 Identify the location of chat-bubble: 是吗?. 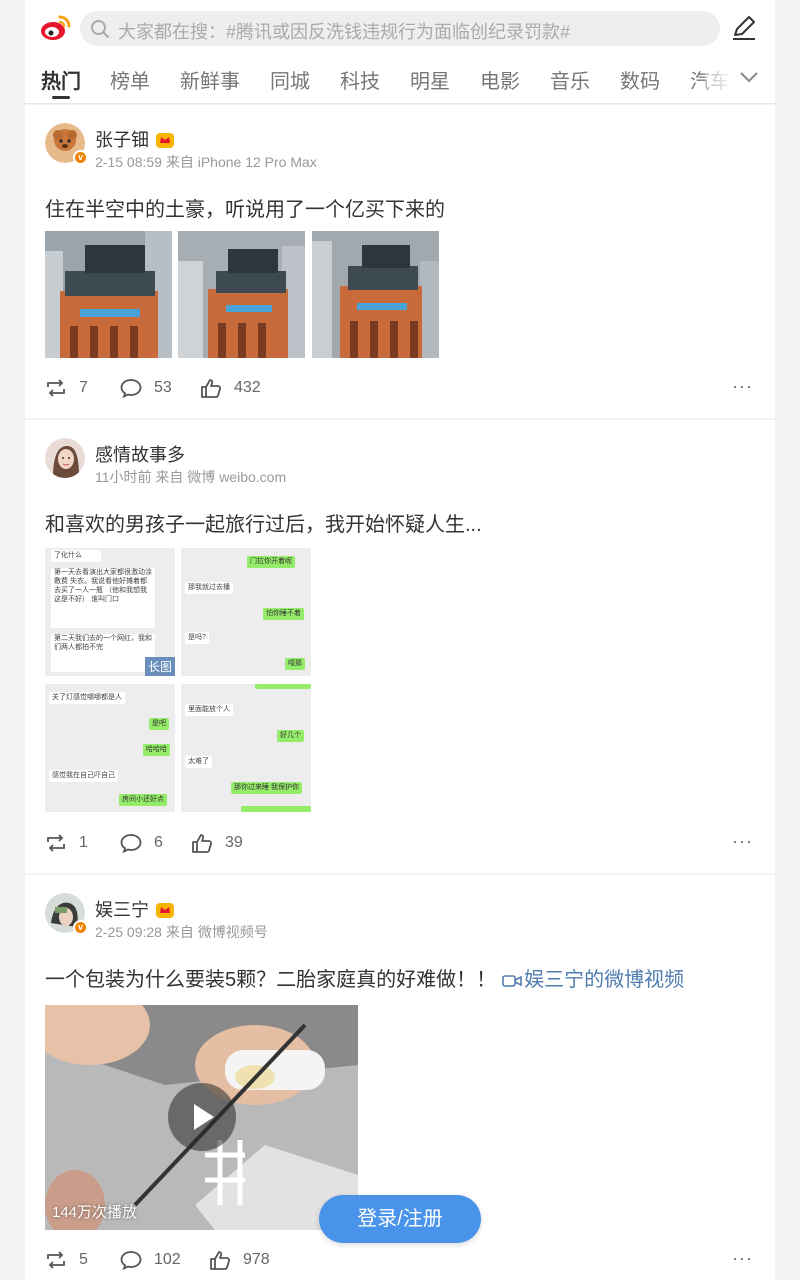
(197, 638).